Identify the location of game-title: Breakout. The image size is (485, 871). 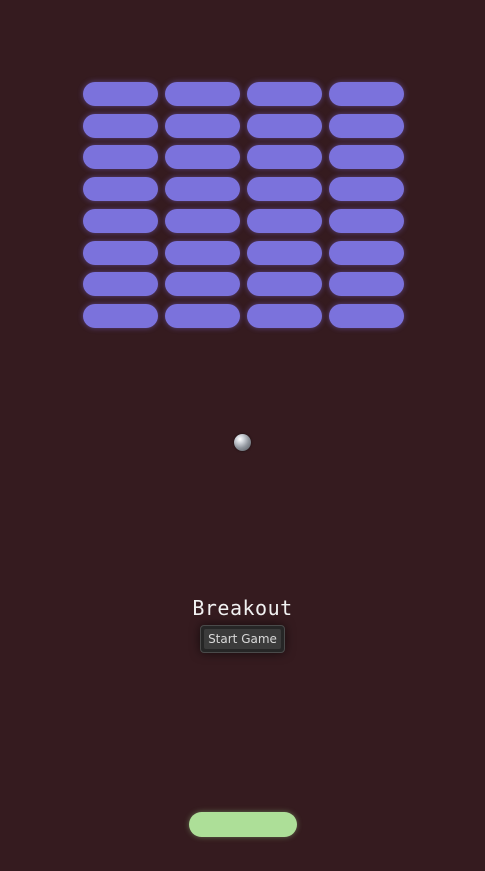
(242, 608).